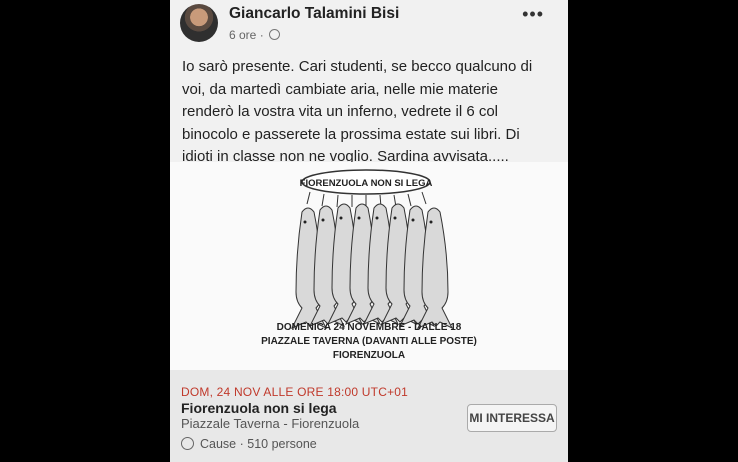  I want to click on more-options-icon: •••, so click(533, 14).